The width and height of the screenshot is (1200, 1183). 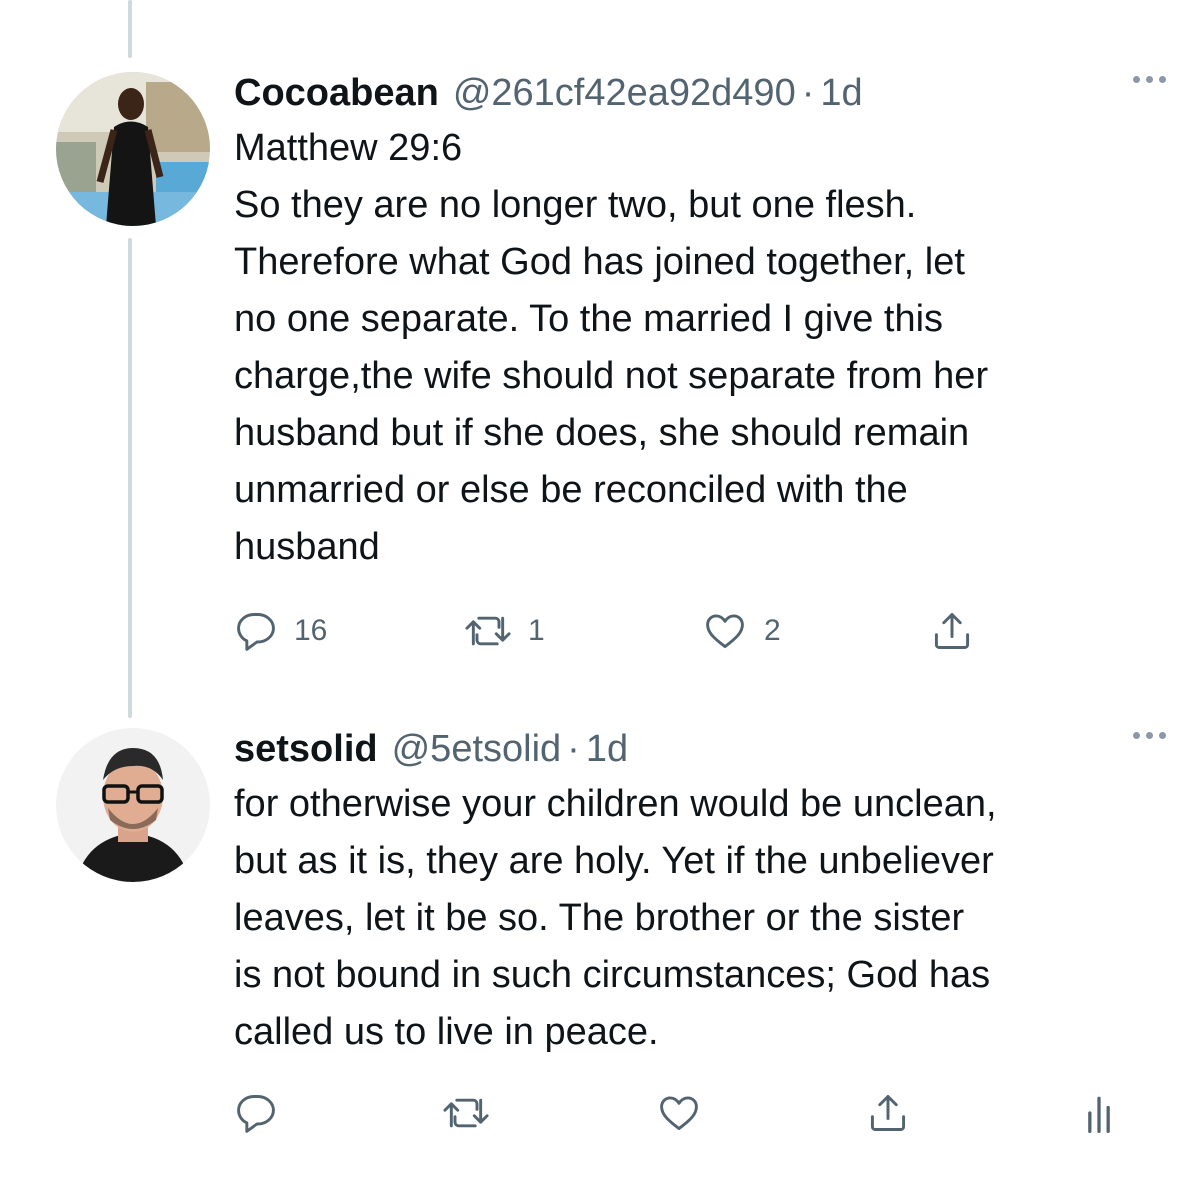 I want to click on display-name: setsolid, so click(x=306, y=749).